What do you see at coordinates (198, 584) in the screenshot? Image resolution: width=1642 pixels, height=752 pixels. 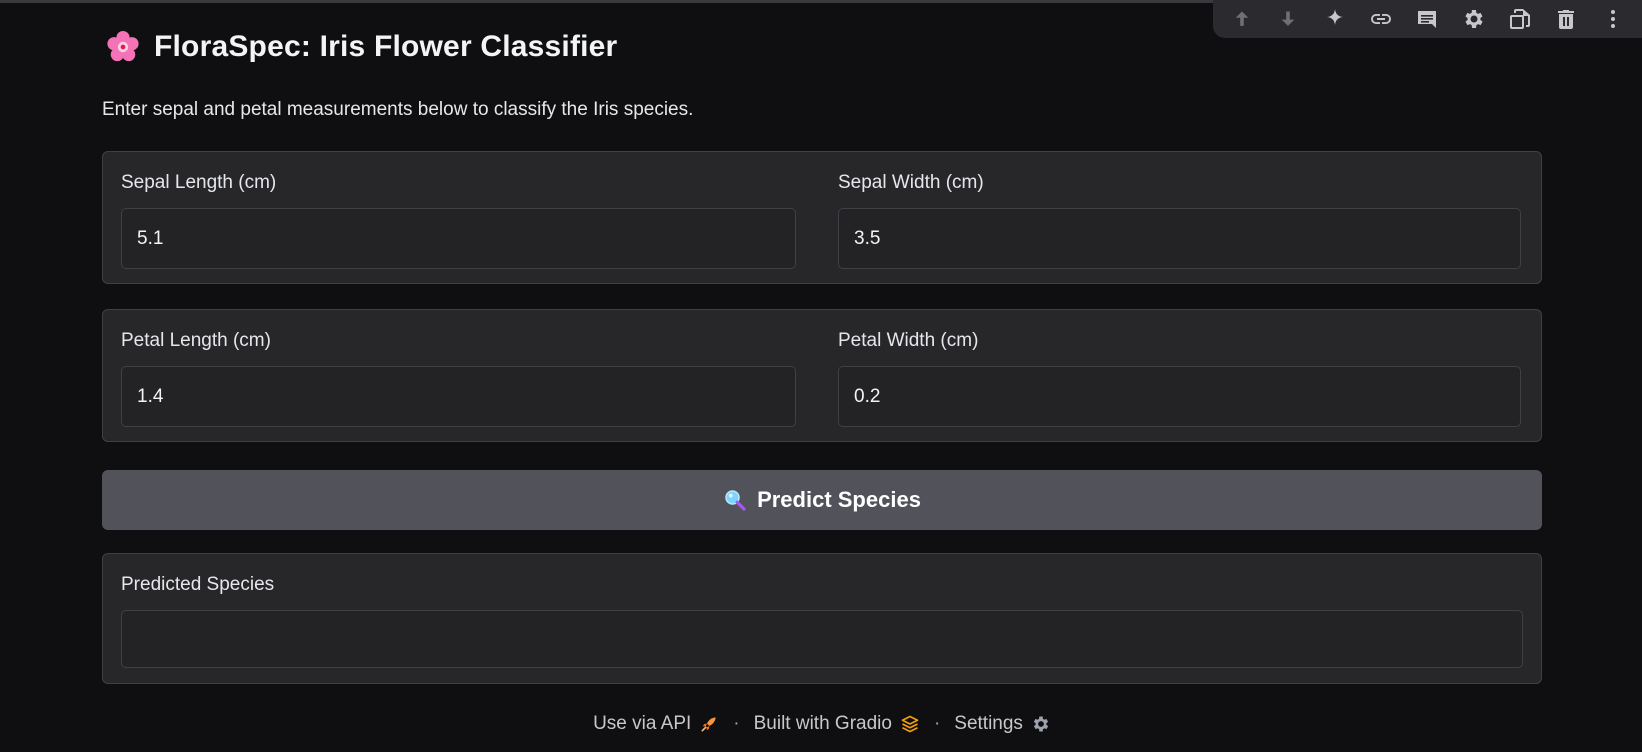 I see `predicted-species-label: Predicted Species` at bounding box center [198, 584].